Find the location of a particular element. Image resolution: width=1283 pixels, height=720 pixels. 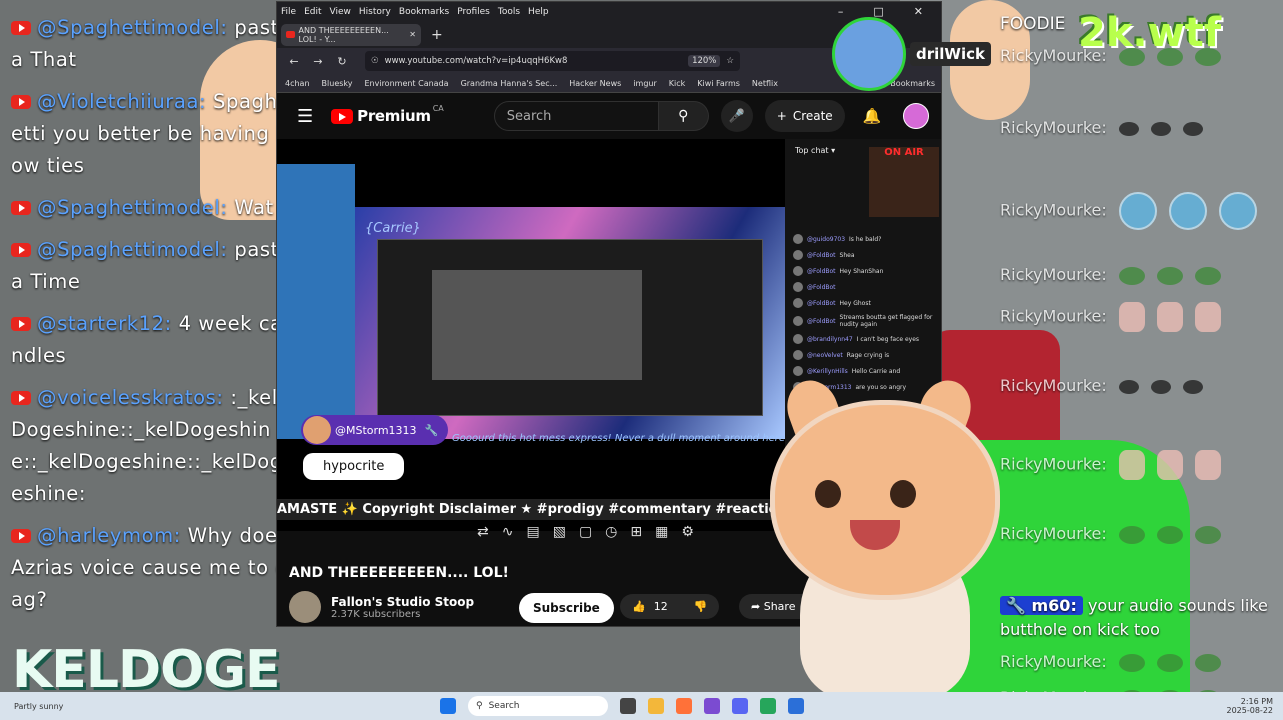

youtube-logo-icon is located at coordinates (342, 116).